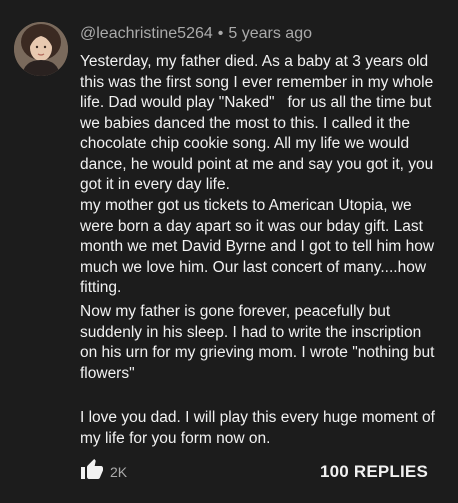 Image resolution: width=458 pixels, height=503 pixels. I want to click on replies-button: 100 REPLIES, so click(374, 472).